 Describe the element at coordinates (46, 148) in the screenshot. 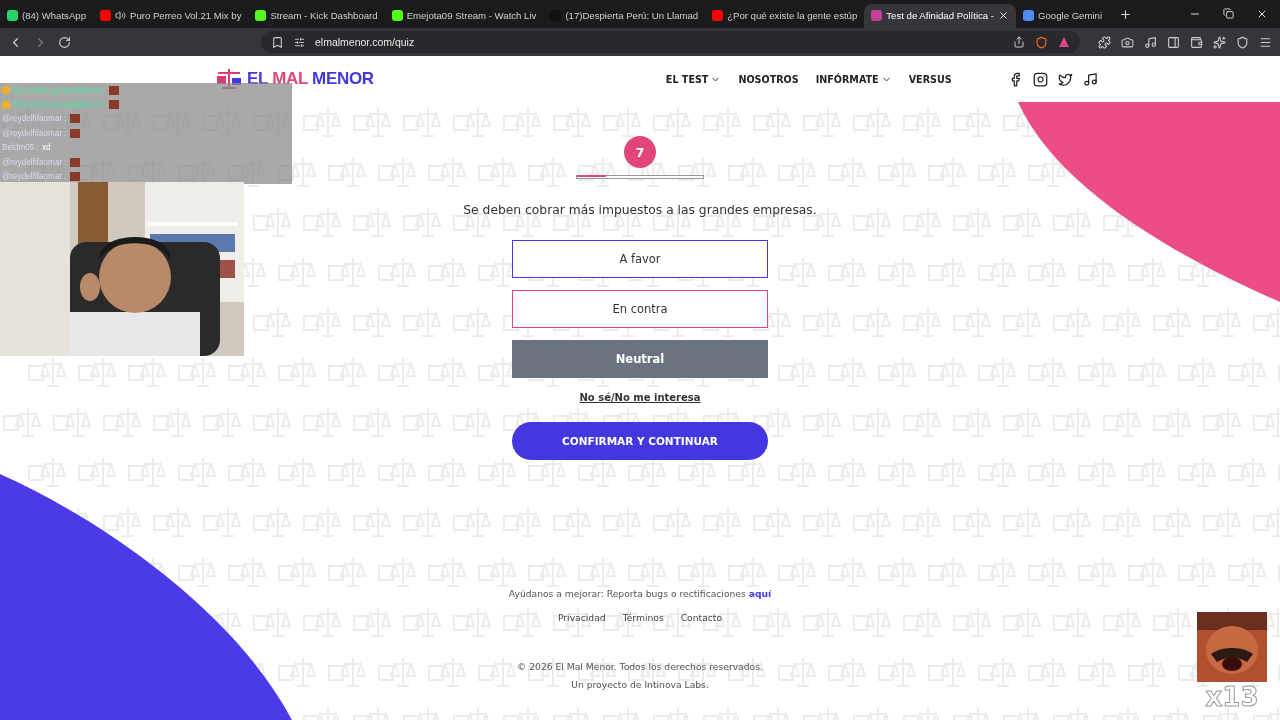

I see `chat-message: xd` at that location.